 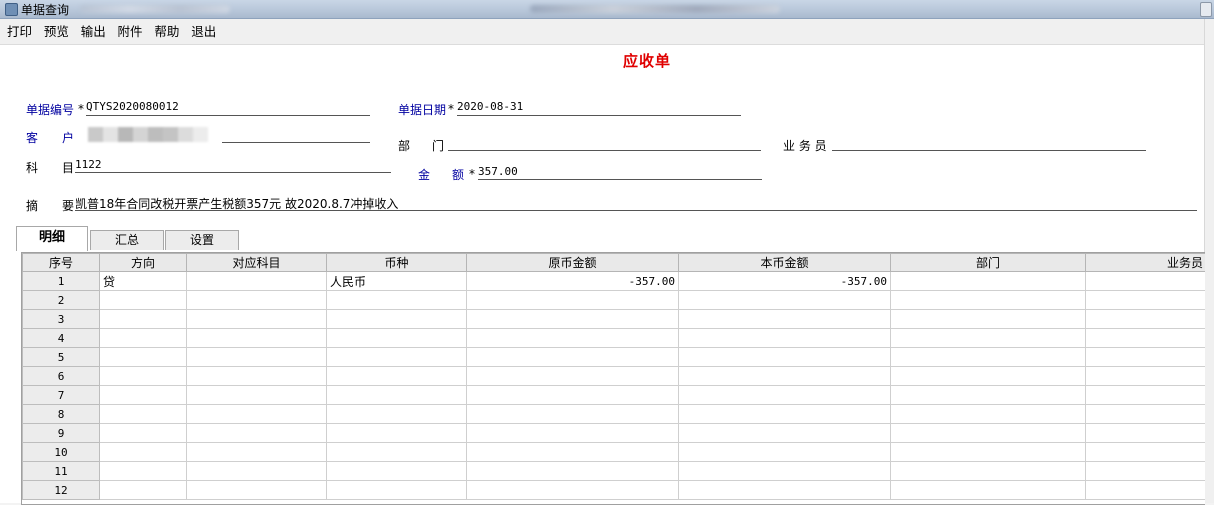 I want to click on table-row: 8, so click(x=613, y=414).